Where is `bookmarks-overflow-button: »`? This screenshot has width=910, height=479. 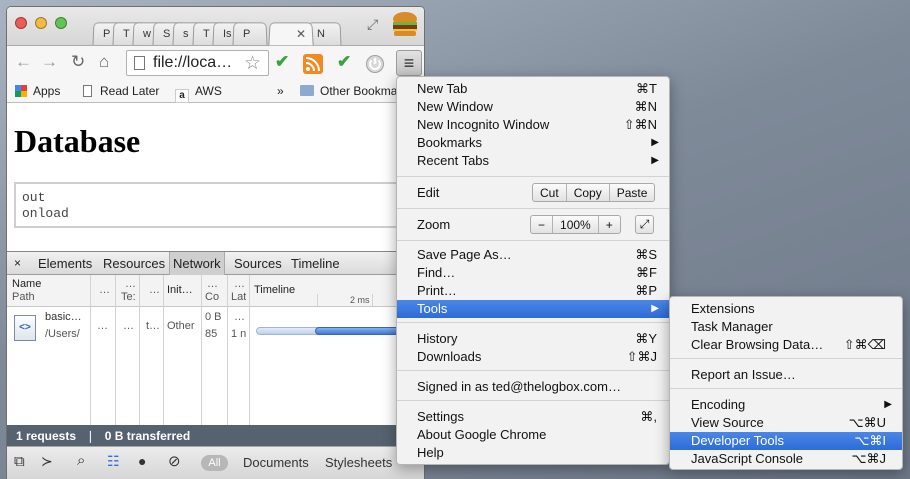
bookmarks-overflow-button: » is located at coordinates (280, 91).